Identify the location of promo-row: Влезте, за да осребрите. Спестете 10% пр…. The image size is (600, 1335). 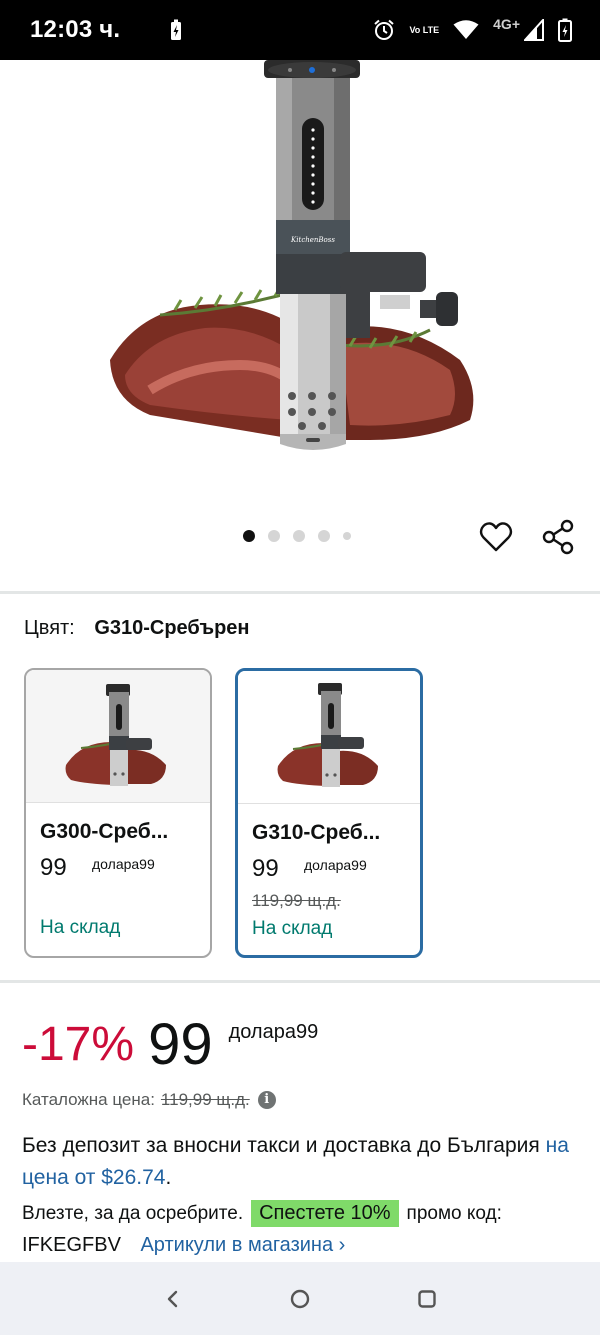
(262, 1213).